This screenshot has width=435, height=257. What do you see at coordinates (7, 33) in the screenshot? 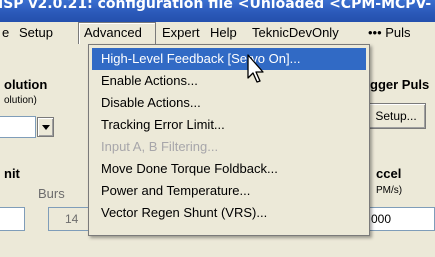
I see `menu-file: e` at bounding box center [7, 33].